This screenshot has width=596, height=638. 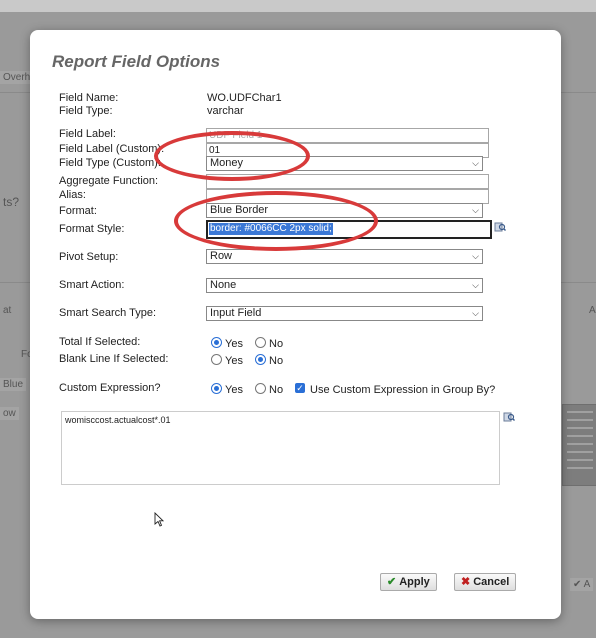 I want to click on field-name-label: Field Name:, so click(x=89, y=98).